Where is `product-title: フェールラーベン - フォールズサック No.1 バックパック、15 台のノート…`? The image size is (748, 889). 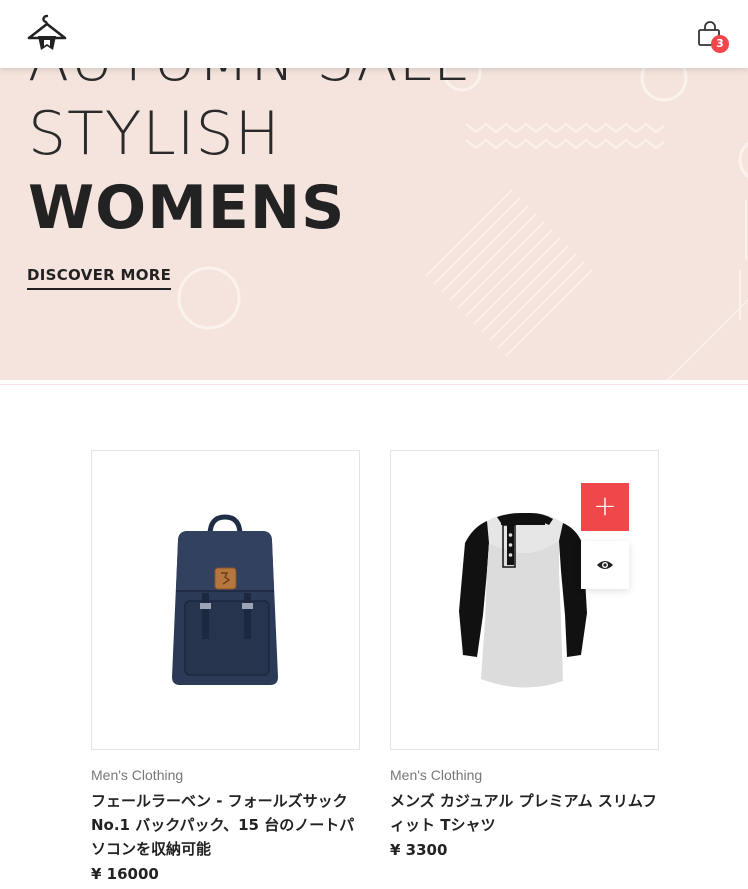
product-title: フェールラーベン - フォールズサック No.1 バックパック、15 台のノート… is located at coordinates (225, 825).